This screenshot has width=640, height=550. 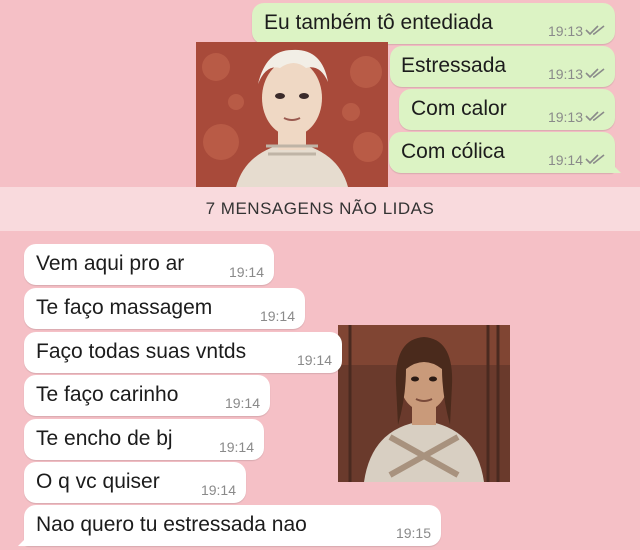 I want to click on incoming-message: O q vc quiser 19:14, so click(x=135, y=482).